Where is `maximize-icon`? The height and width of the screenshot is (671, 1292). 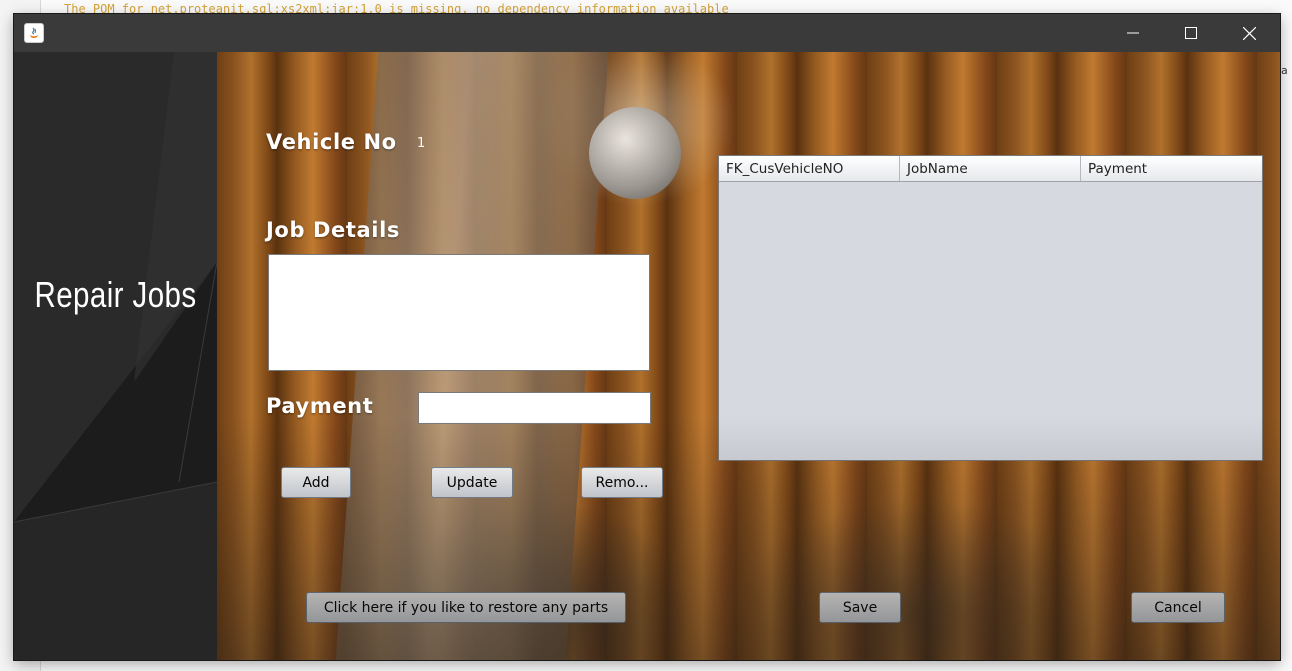 maximize-icon is located at coordinates (1191, 33).